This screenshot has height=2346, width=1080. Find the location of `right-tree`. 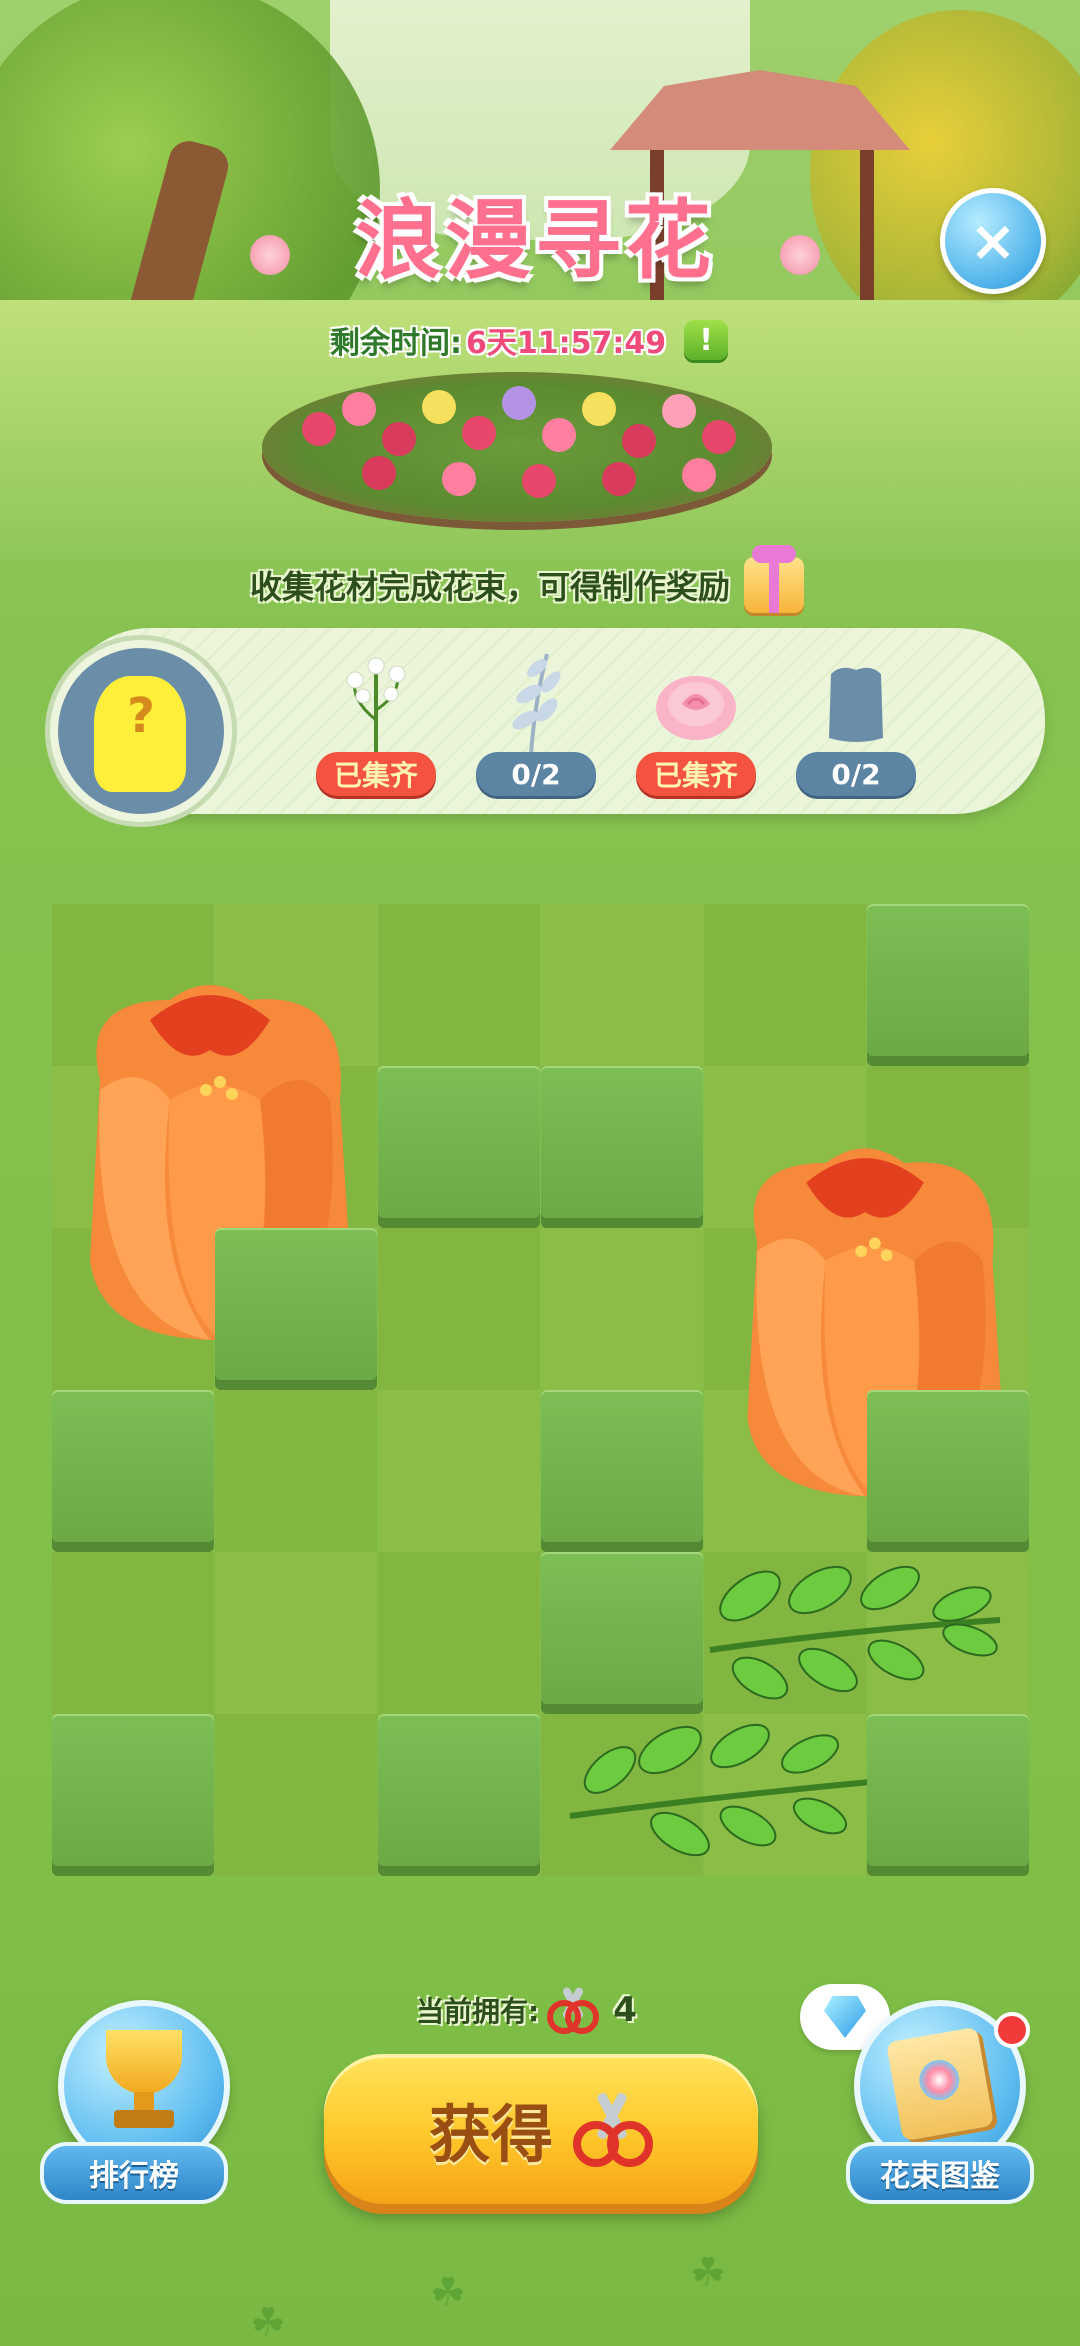

right-tree is located at coordinates (945, 175).